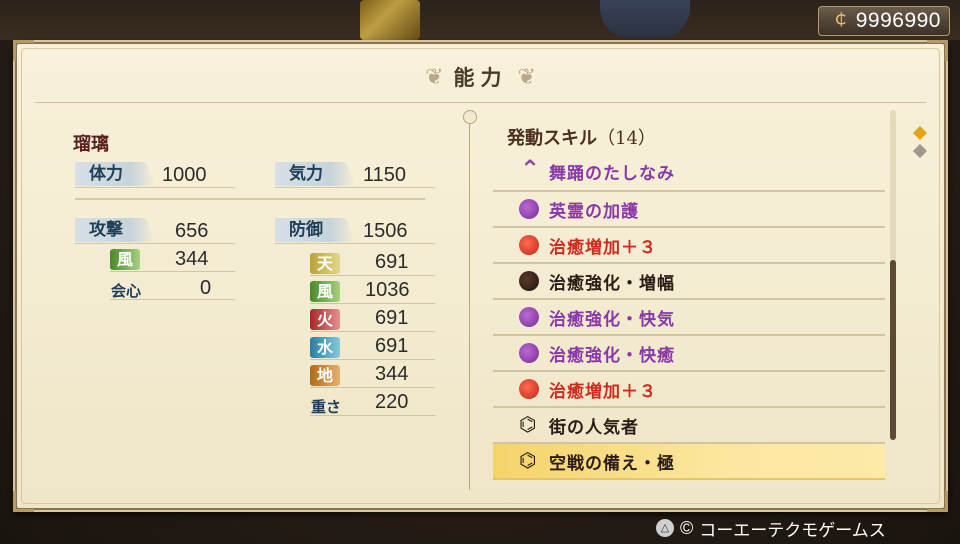 The width and height of the screenshot is (960, 544). I want to click on dark-orb-icon, so click(529, 281).